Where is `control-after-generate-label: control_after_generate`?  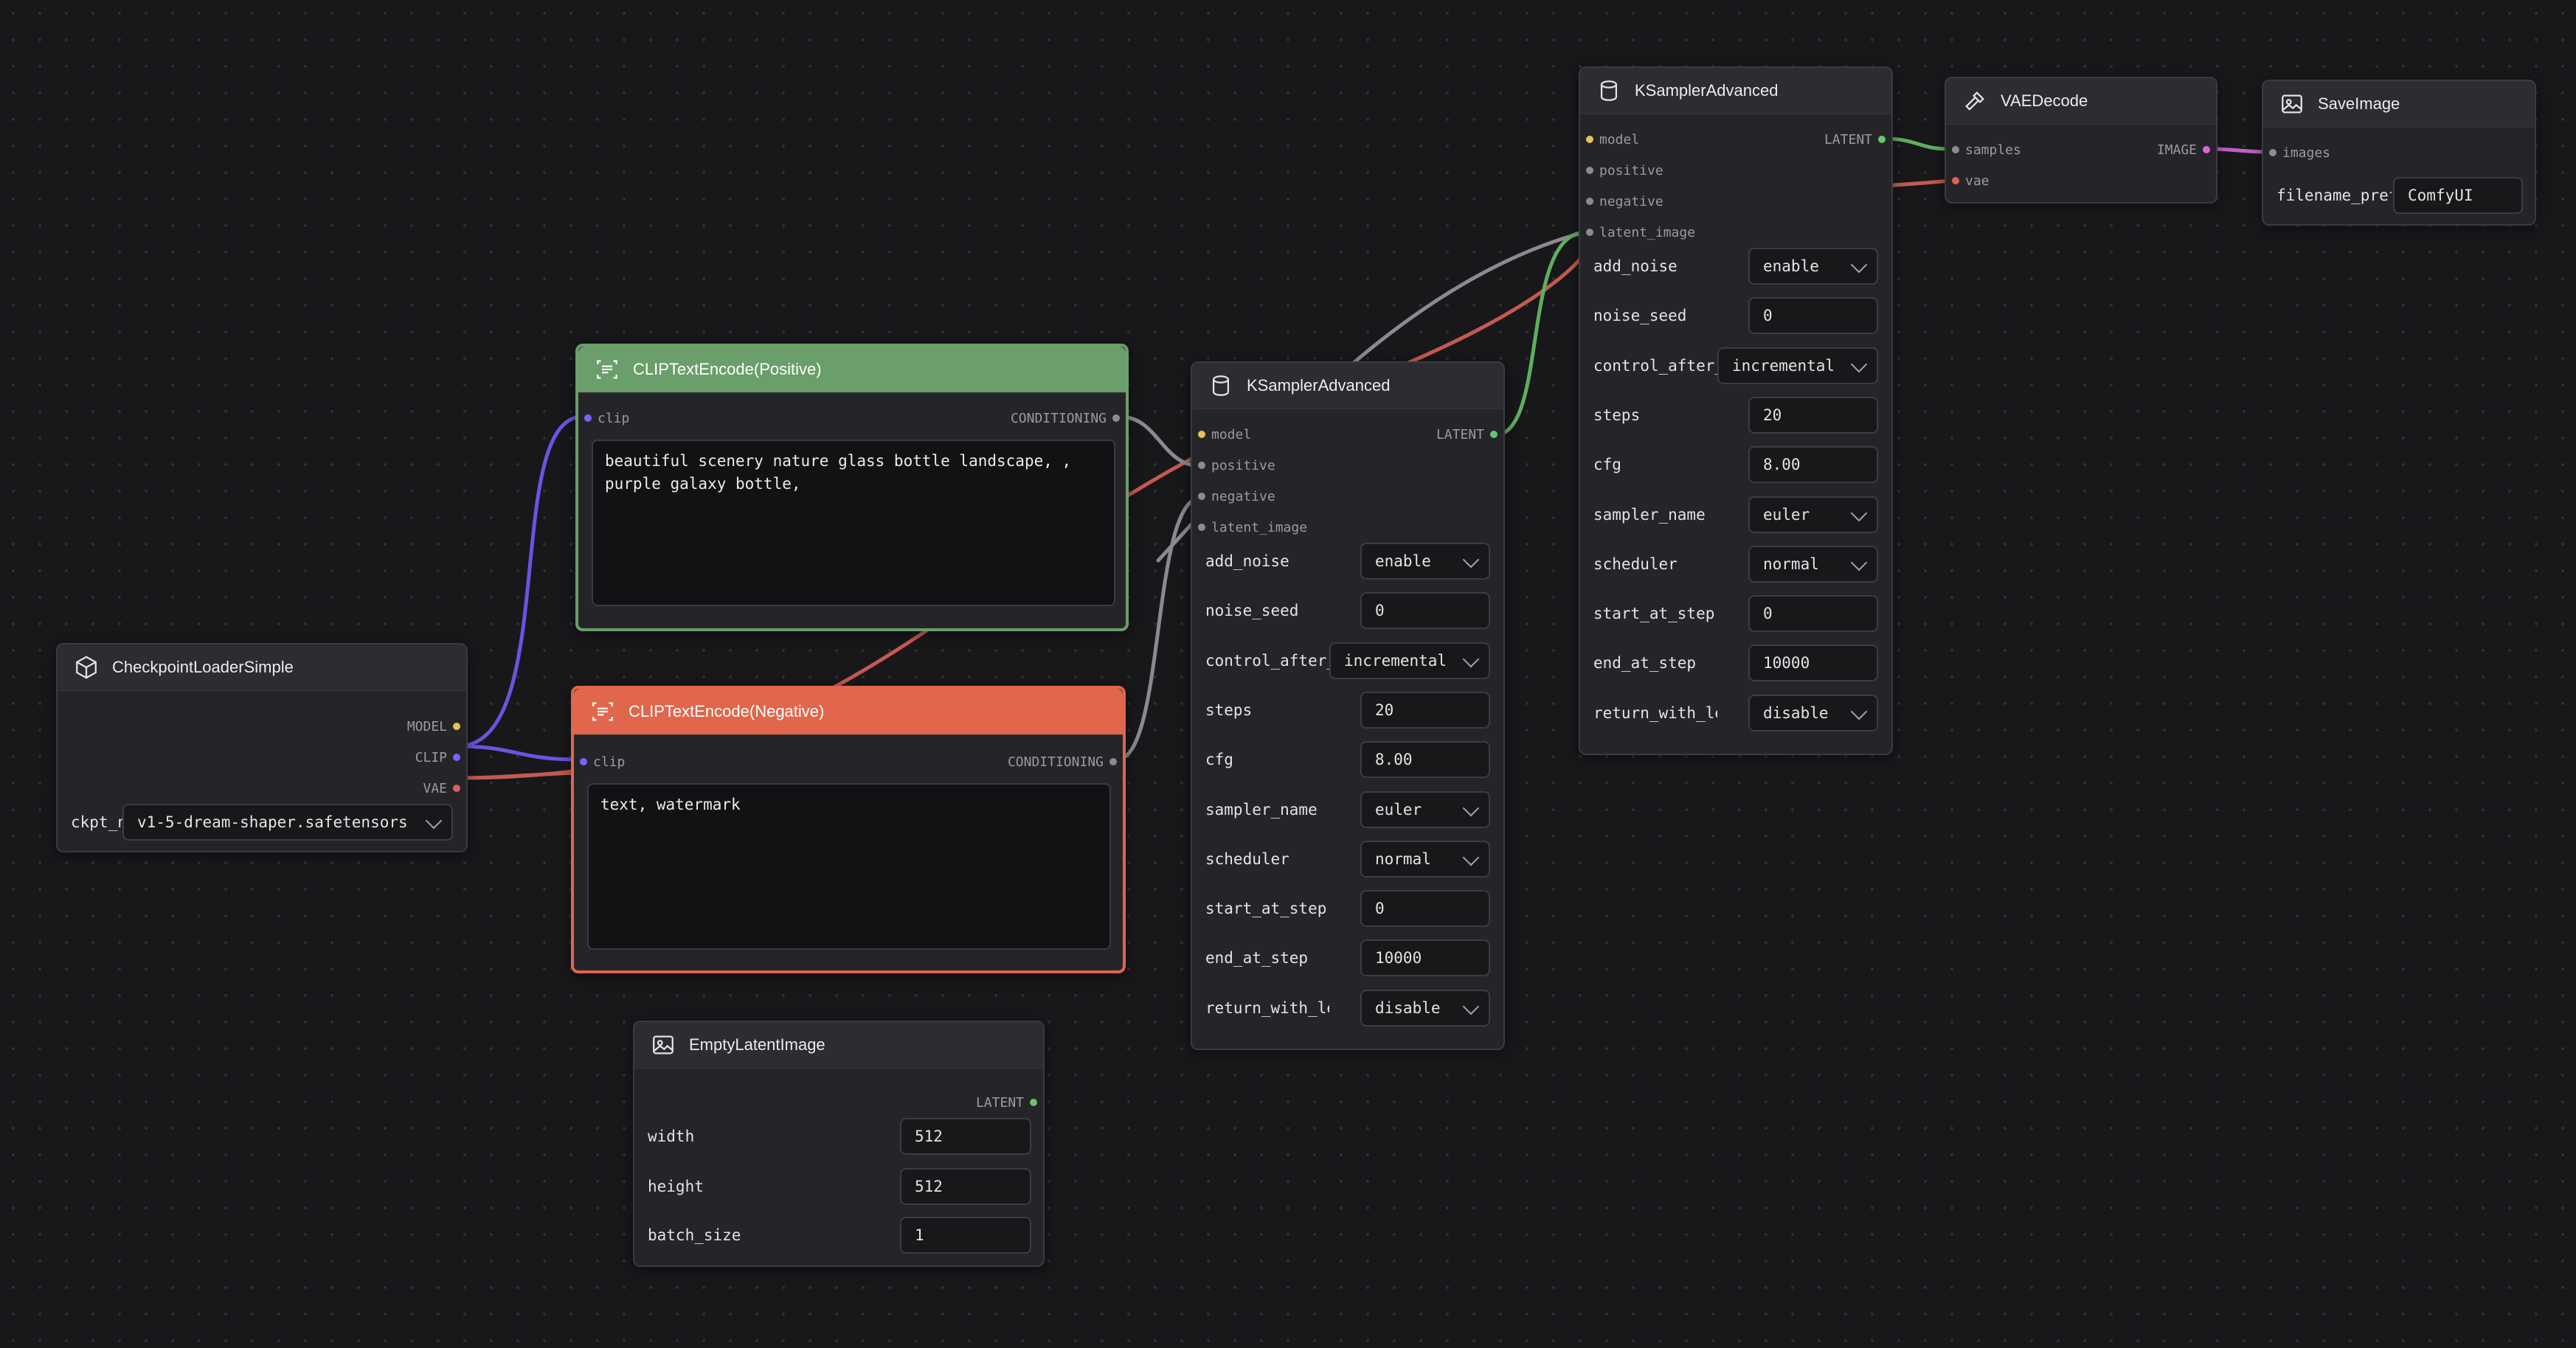
control-after-generate-label: control_after_generate is located at coordinates (1655, 365).